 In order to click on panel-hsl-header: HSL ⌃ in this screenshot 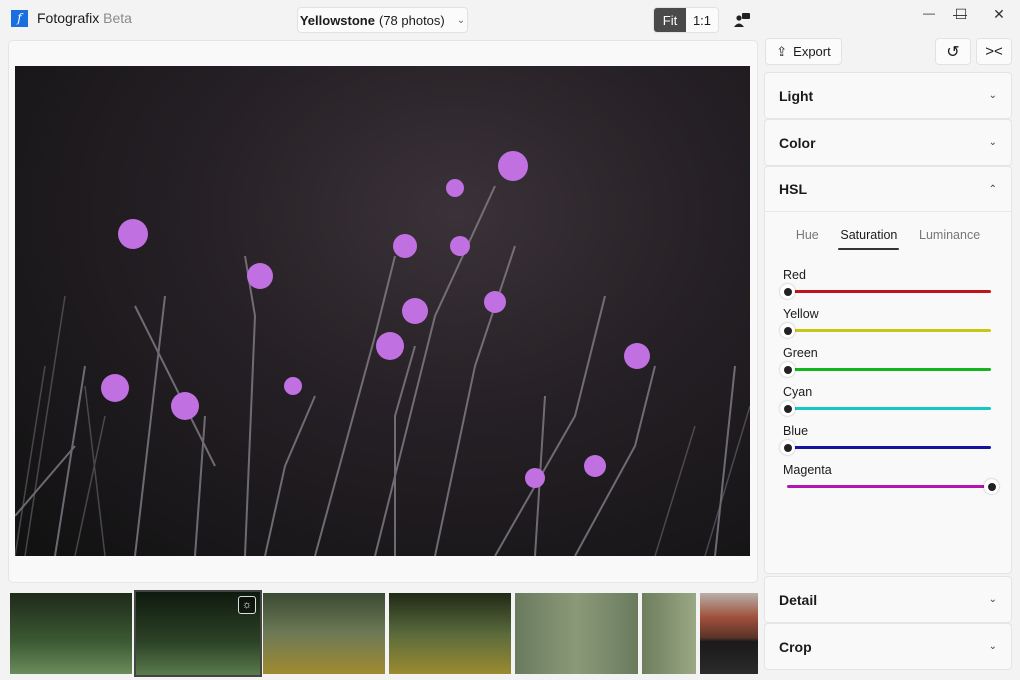, I will do `click(888, 189)`.